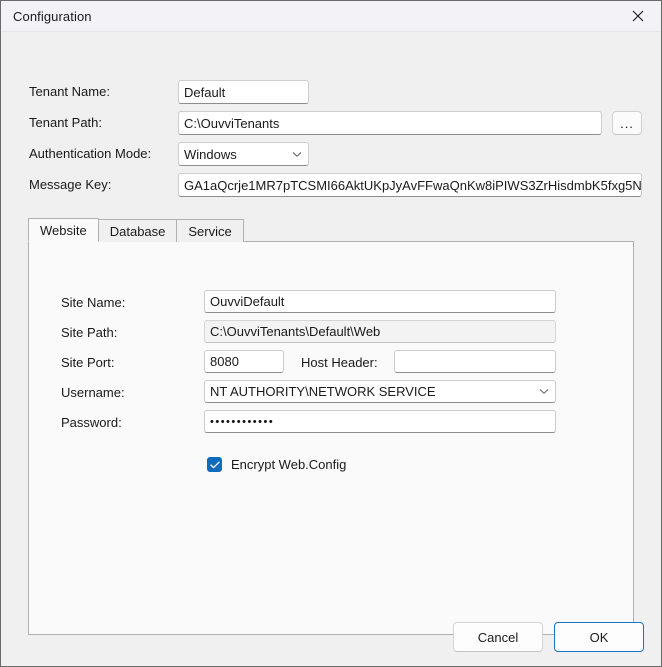 This screenshot has width=662, height=667. What do you see at coordinates (242, 421) in the screenshot?
I see `password-value: ••••••••••••` at bounding box center [242, 421].